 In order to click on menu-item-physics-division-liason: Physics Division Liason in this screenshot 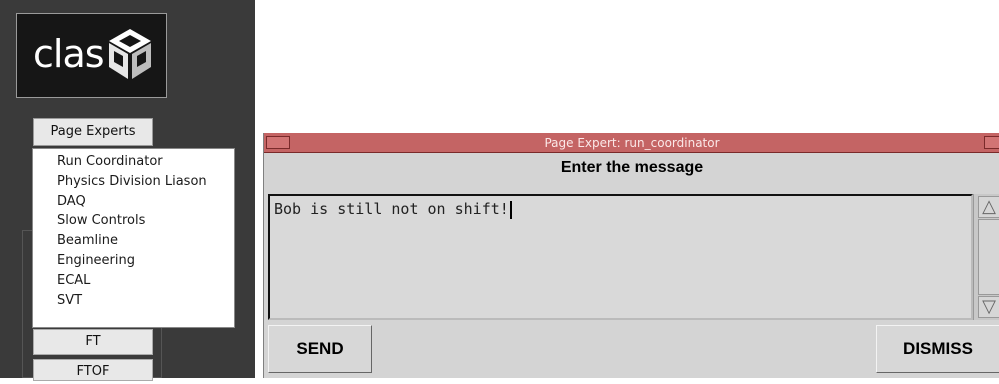, I will do `click(133, 182)`.